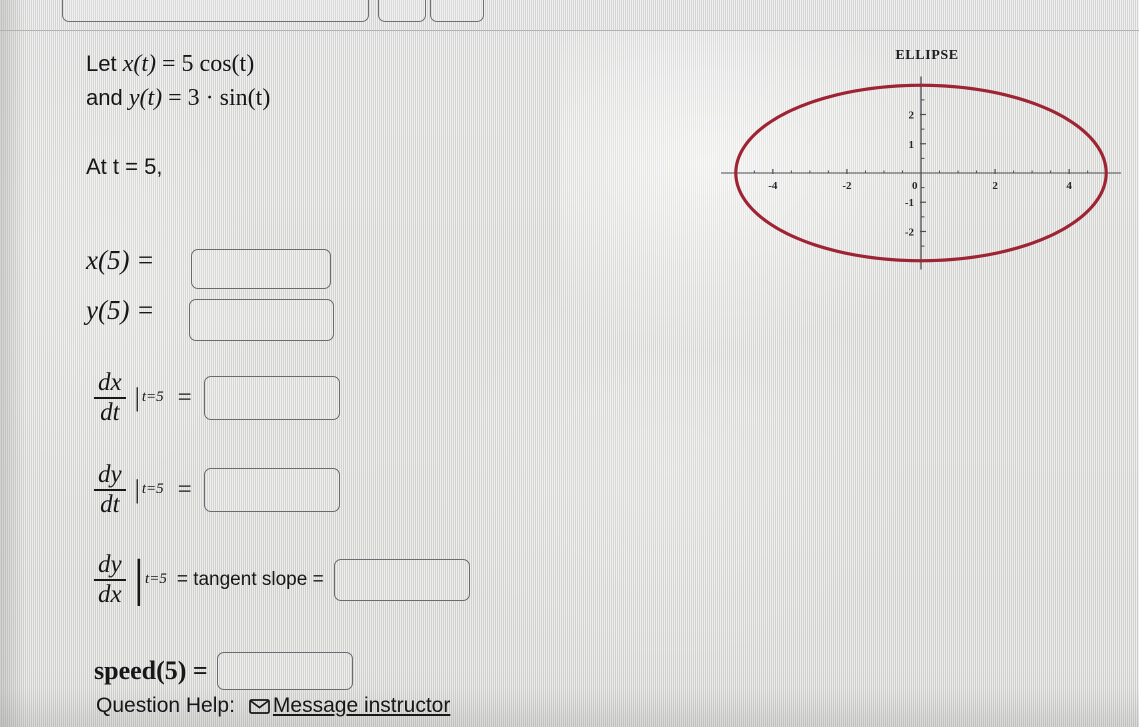 This screenshot has width=1139, height=727. Describe the element at coordinates (145, 98) in the screenshot. I see `y-of-t: y(t)` at that location.